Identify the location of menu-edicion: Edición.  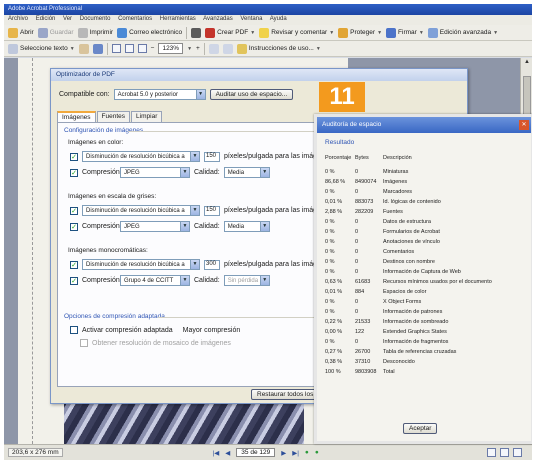
(46, 19).